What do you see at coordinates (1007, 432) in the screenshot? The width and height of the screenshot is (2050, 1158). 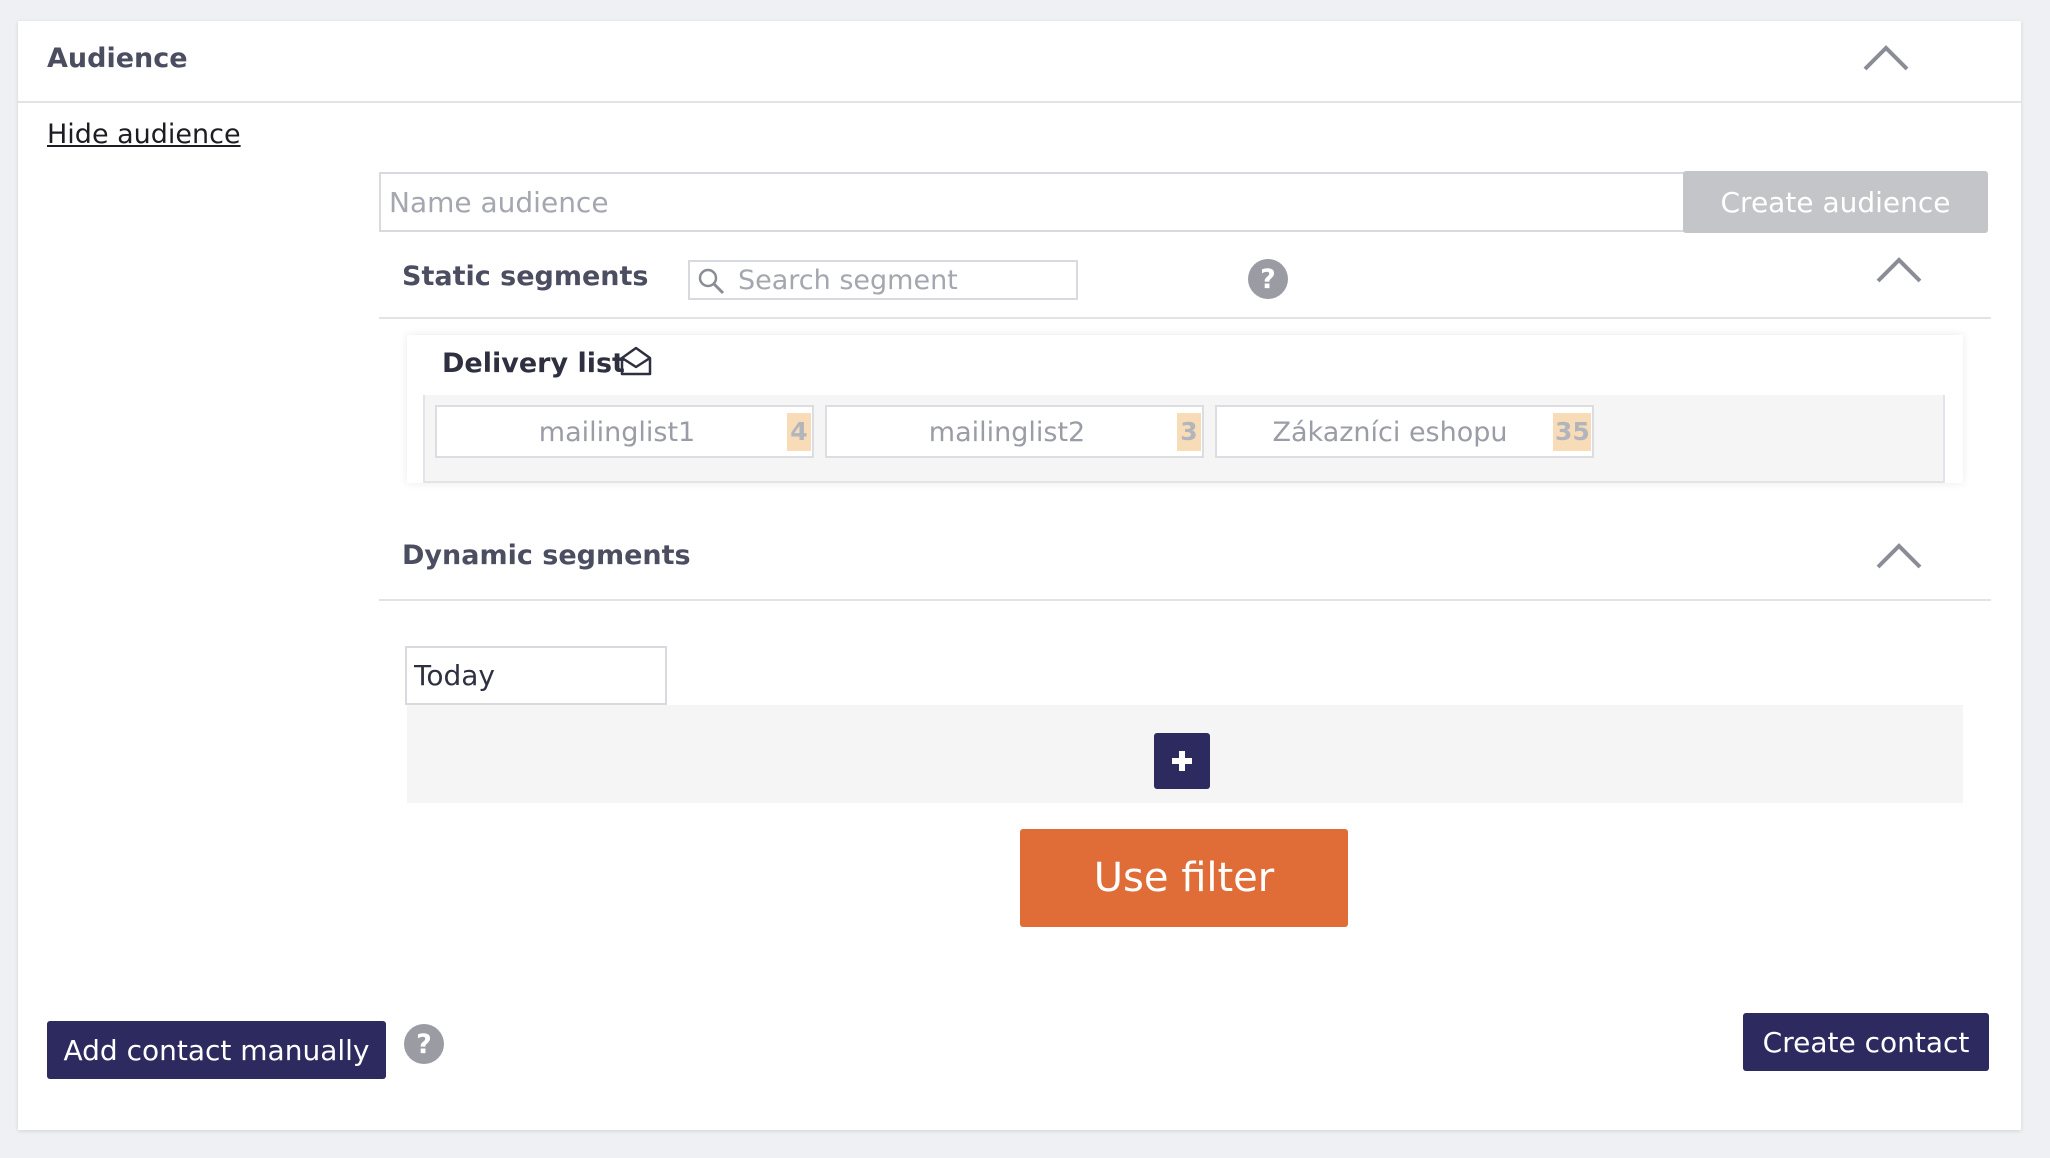 I see `segment-chip-label: mailinglist2` at bounding box center [1007, 432].